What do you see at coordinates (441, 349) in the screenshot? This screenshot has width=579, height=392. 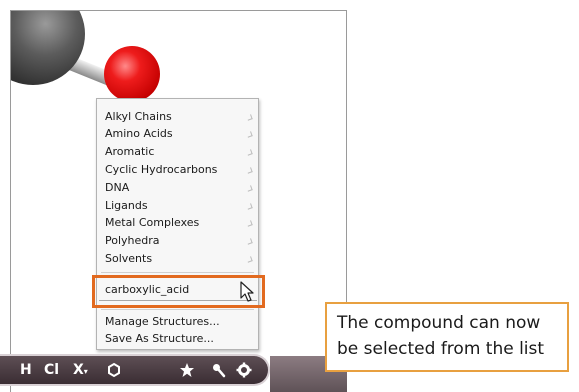 I see `callout-line: be selected from the list` at bounding box center [441, 349].